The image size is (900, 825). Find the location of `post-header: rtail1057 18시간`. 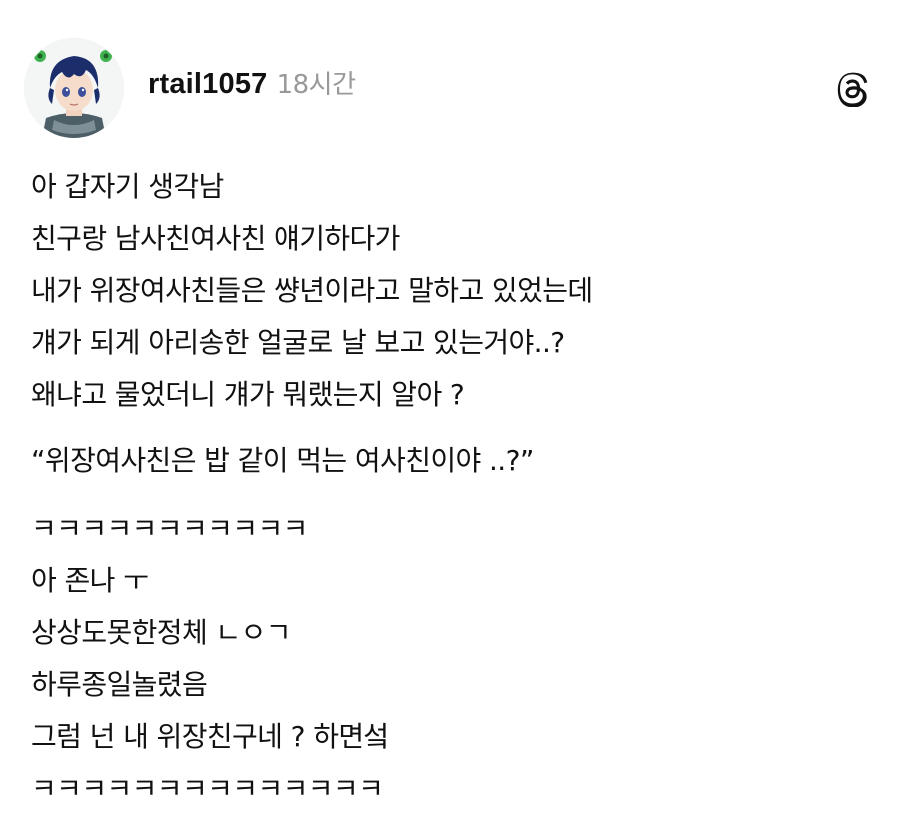

post-header: rtail1057 18시간 is located at coordinates (450, 88).